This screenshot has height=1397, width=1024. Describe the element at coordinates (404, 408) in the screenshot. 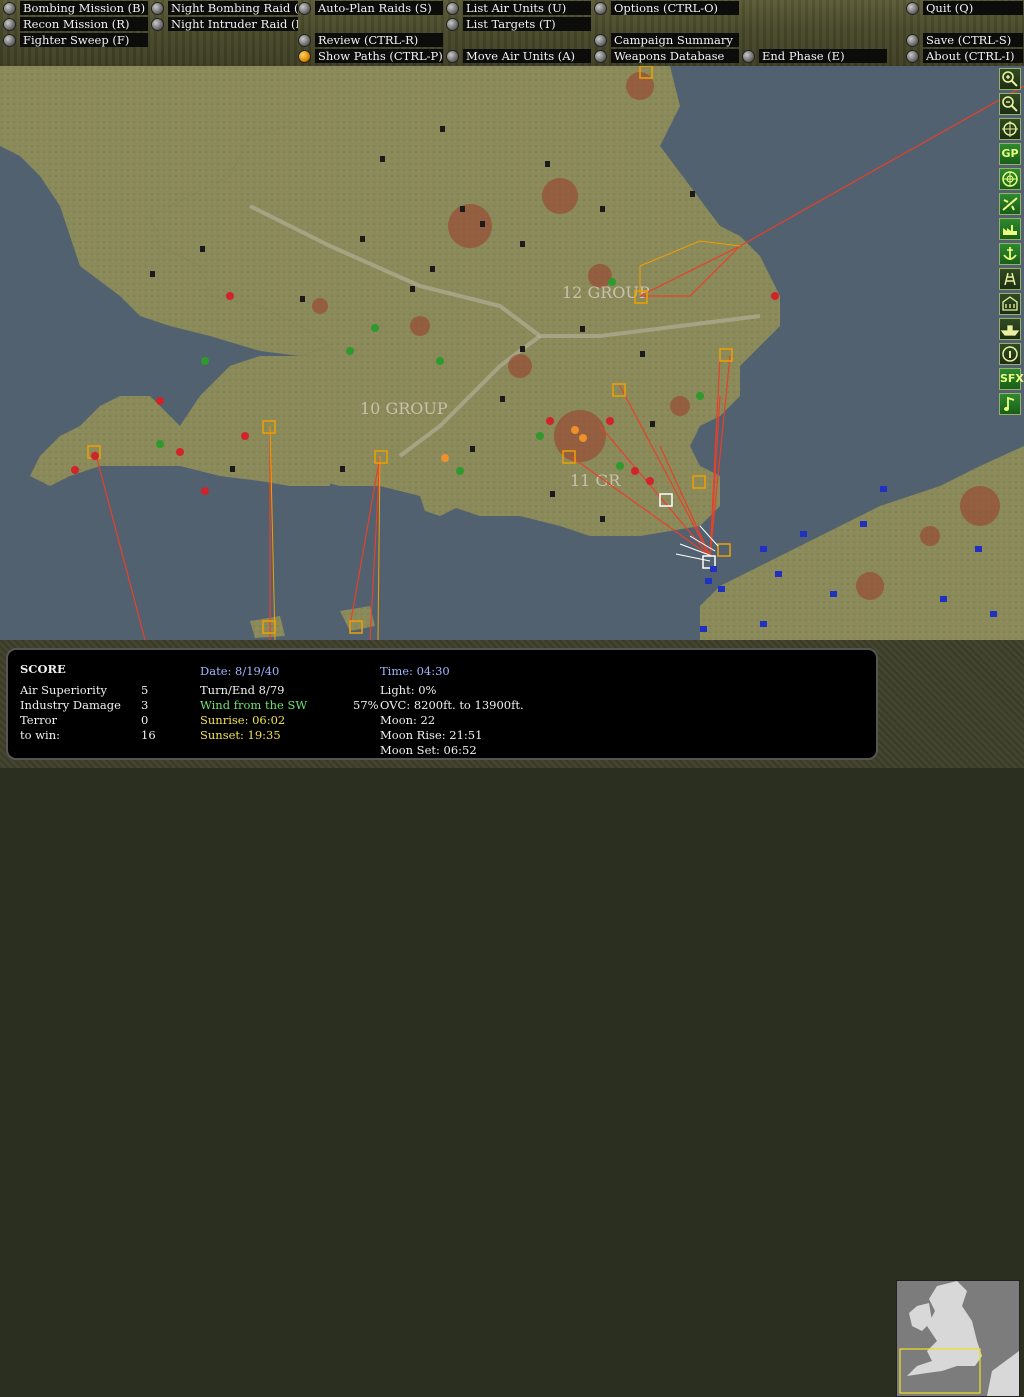

I see `map-label-10-group: 10 GROUP` at that location.